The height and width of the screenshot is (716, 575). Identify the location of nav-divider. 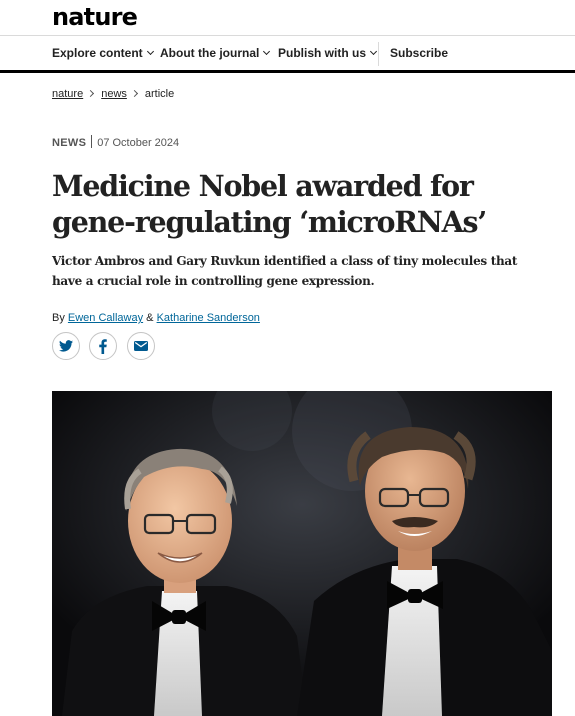
(378, 54).